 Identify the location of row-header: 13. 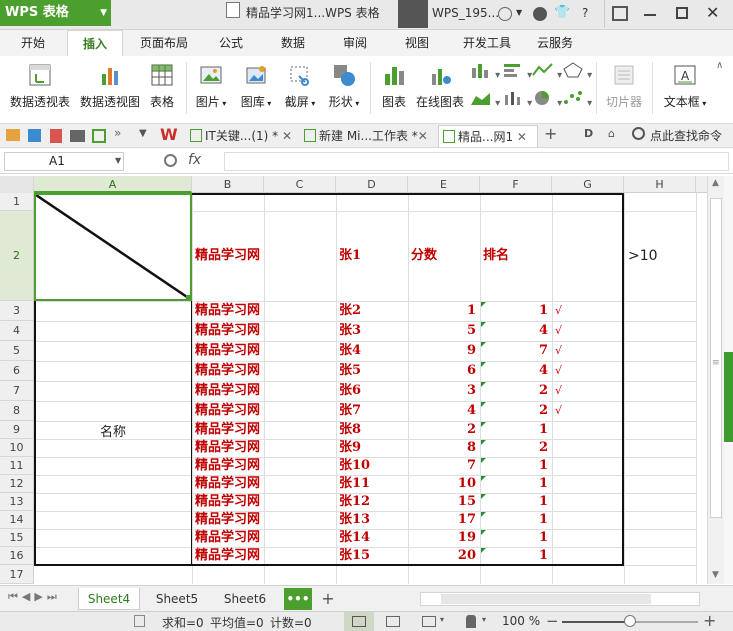
(17, 502).